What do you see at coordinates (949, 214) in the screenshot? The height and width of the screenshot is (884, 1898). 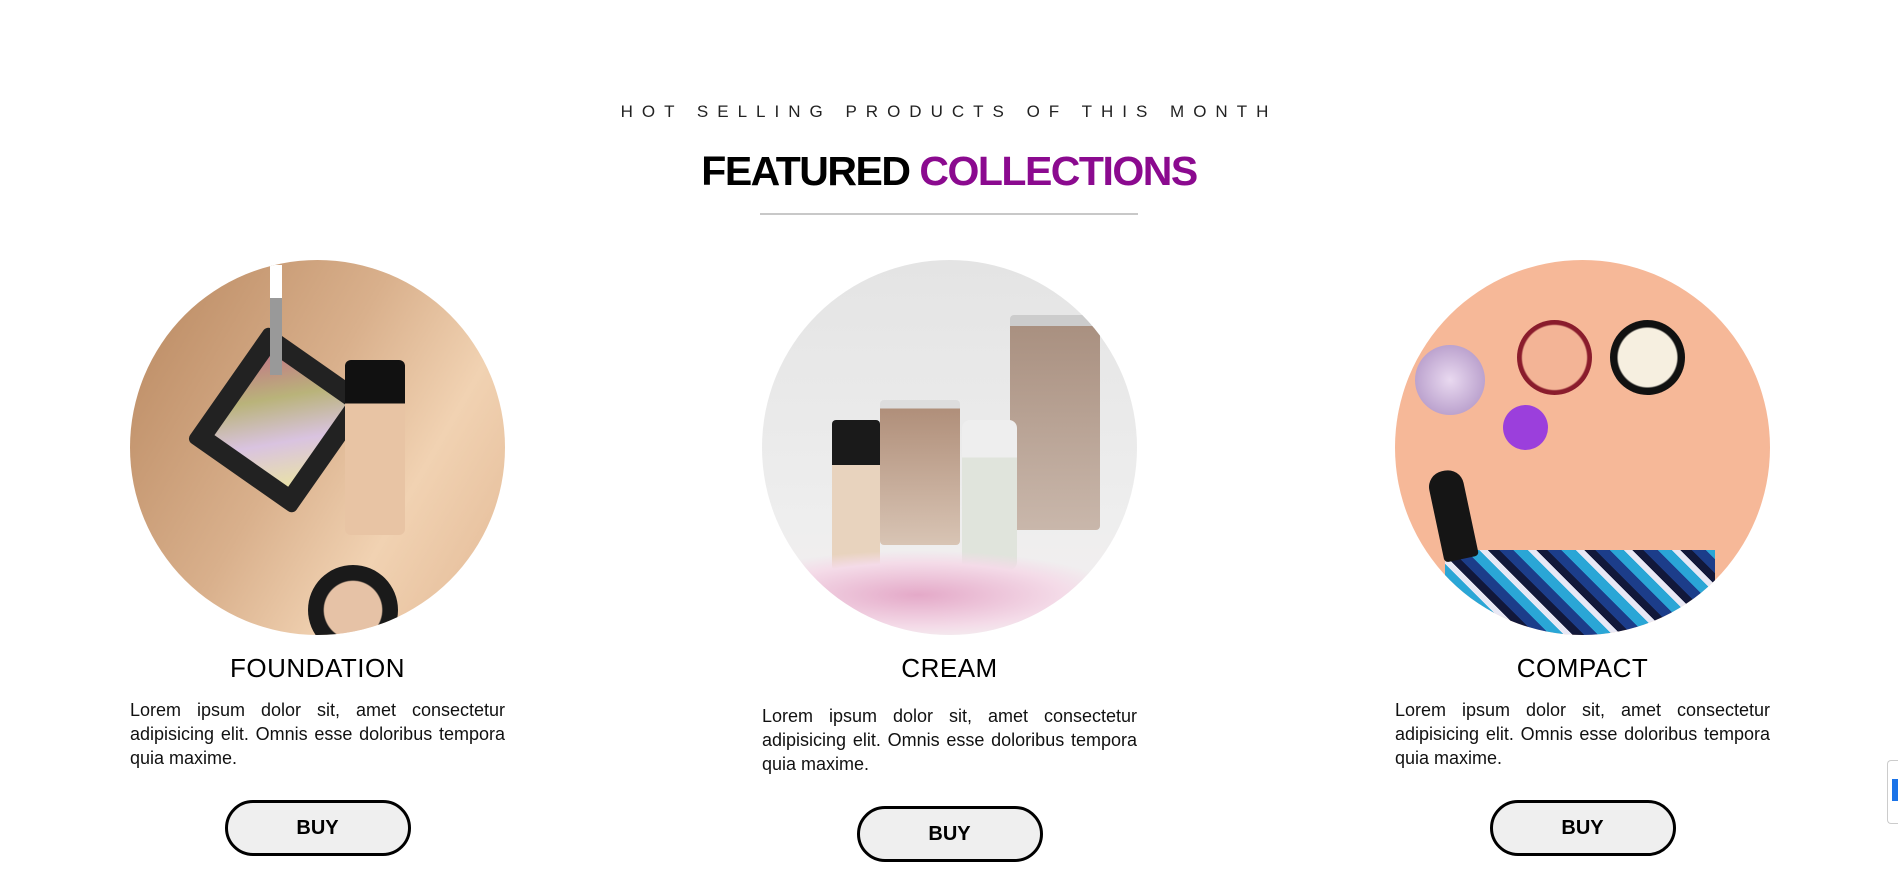 I see `title-divider` at bounding box center [949, 214].